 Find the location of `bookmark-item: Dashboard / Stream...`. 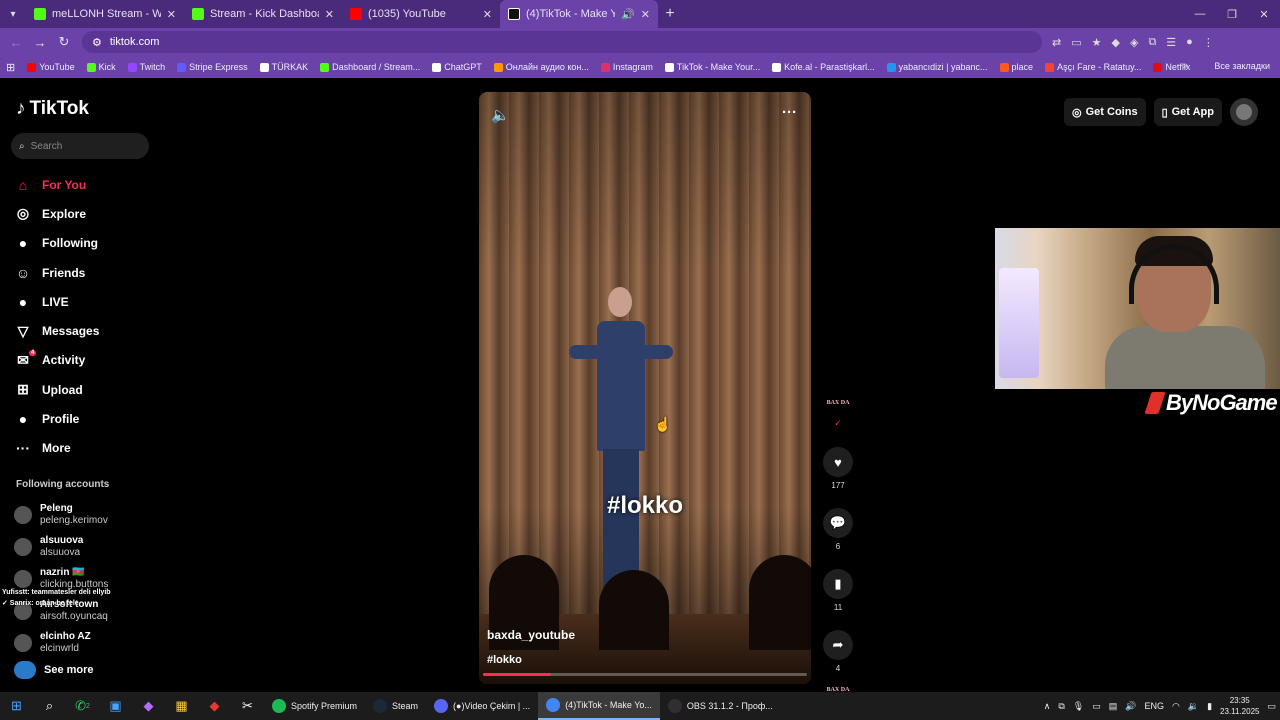

bookmark-item: Dashboard / Stream... is located at coordinates (370, 67).